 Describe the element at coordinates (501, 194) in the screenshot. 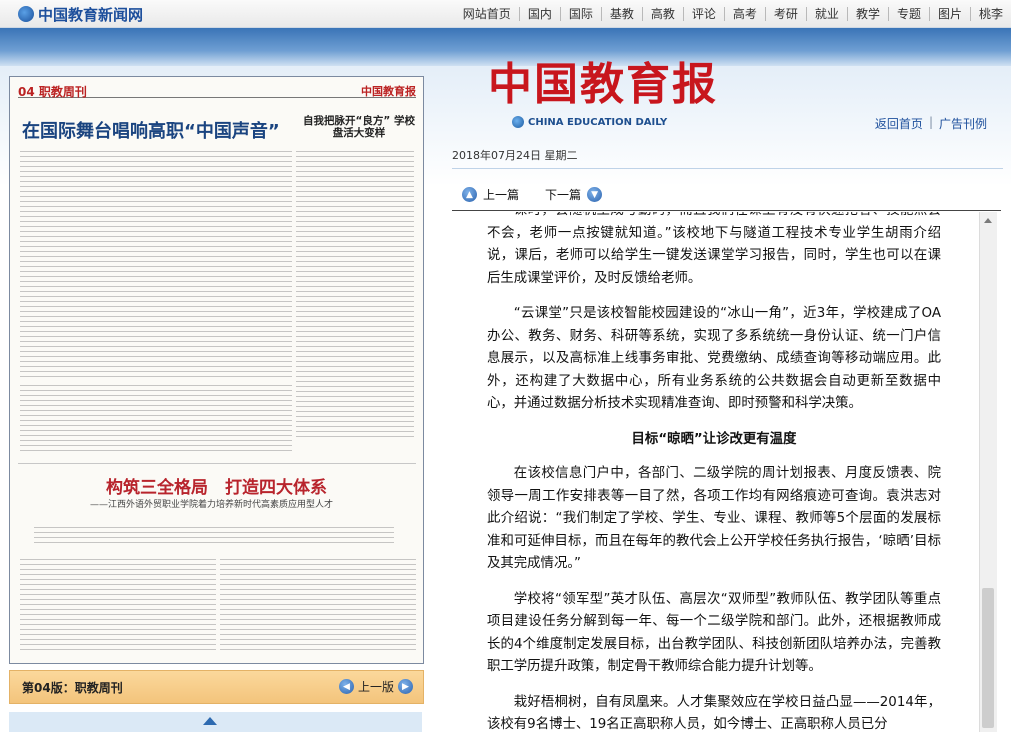

I see `prev-article-link: 上一篇` at that location.